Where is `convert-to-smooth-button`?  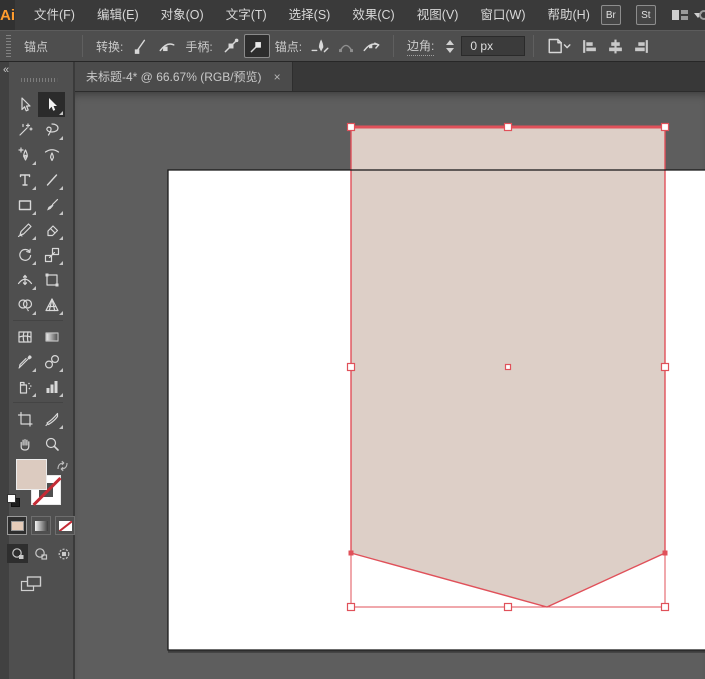 convert-to-smooth-button is located at coordinates (167, 46).